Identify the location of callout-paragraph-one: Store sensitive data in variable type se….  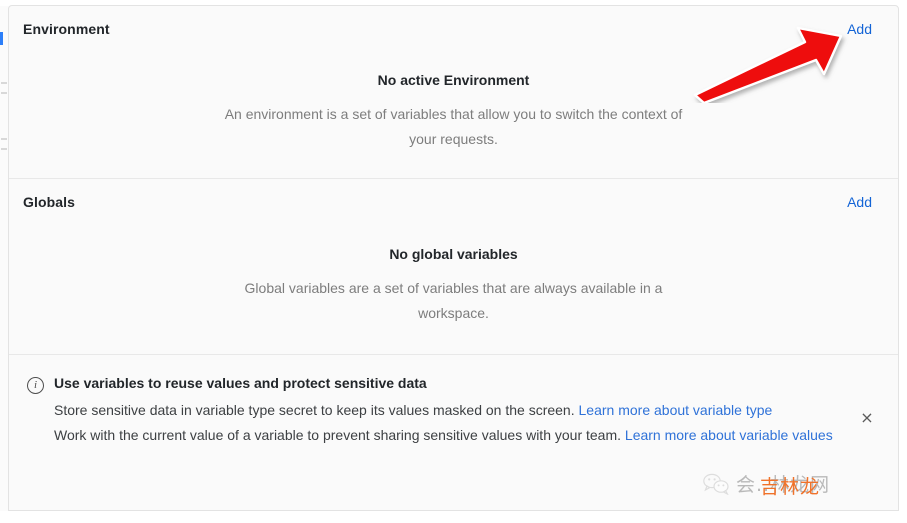
(446, 410).